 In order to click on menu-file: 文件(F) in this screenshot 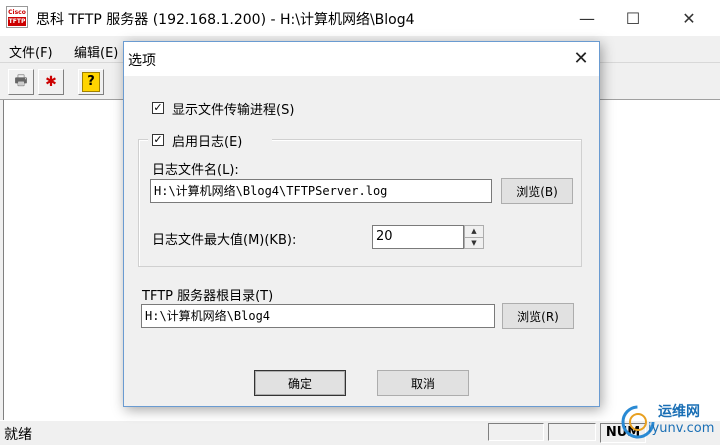, I will do `click(31, 51)`.